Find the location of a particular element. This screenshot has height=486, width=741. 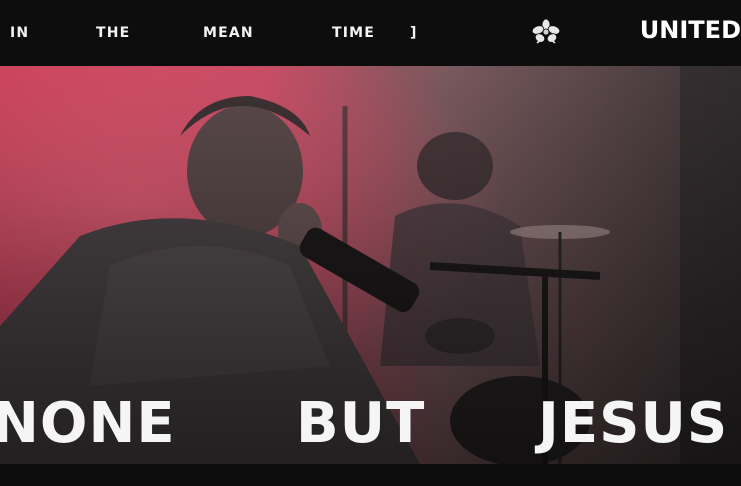

headline-word-jesus: JESUS is located at coordinates (633, 423).